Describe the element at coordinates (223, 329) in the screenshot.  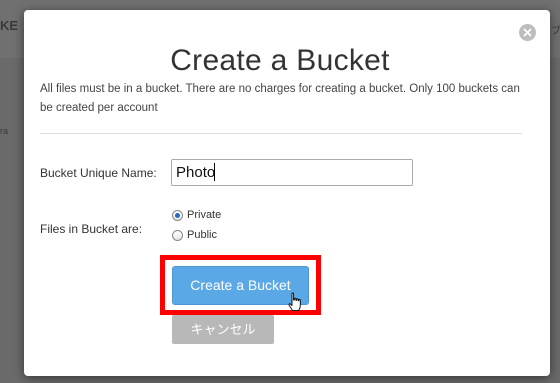
I see `cancel-button: キャンセル` at that location.